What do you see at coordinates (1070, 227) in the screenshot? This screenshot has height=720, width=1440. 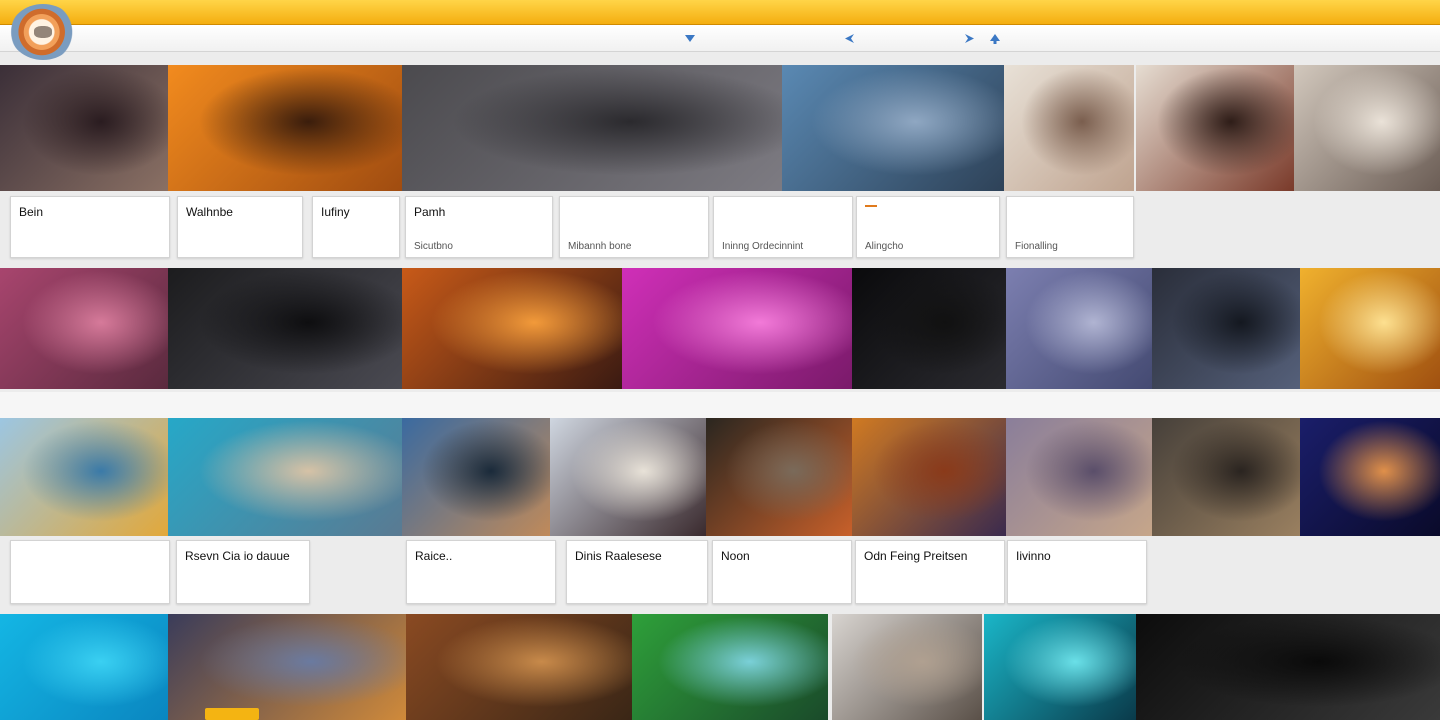 I see `info-card: Fionalling` at bounding box center [1070, 227].